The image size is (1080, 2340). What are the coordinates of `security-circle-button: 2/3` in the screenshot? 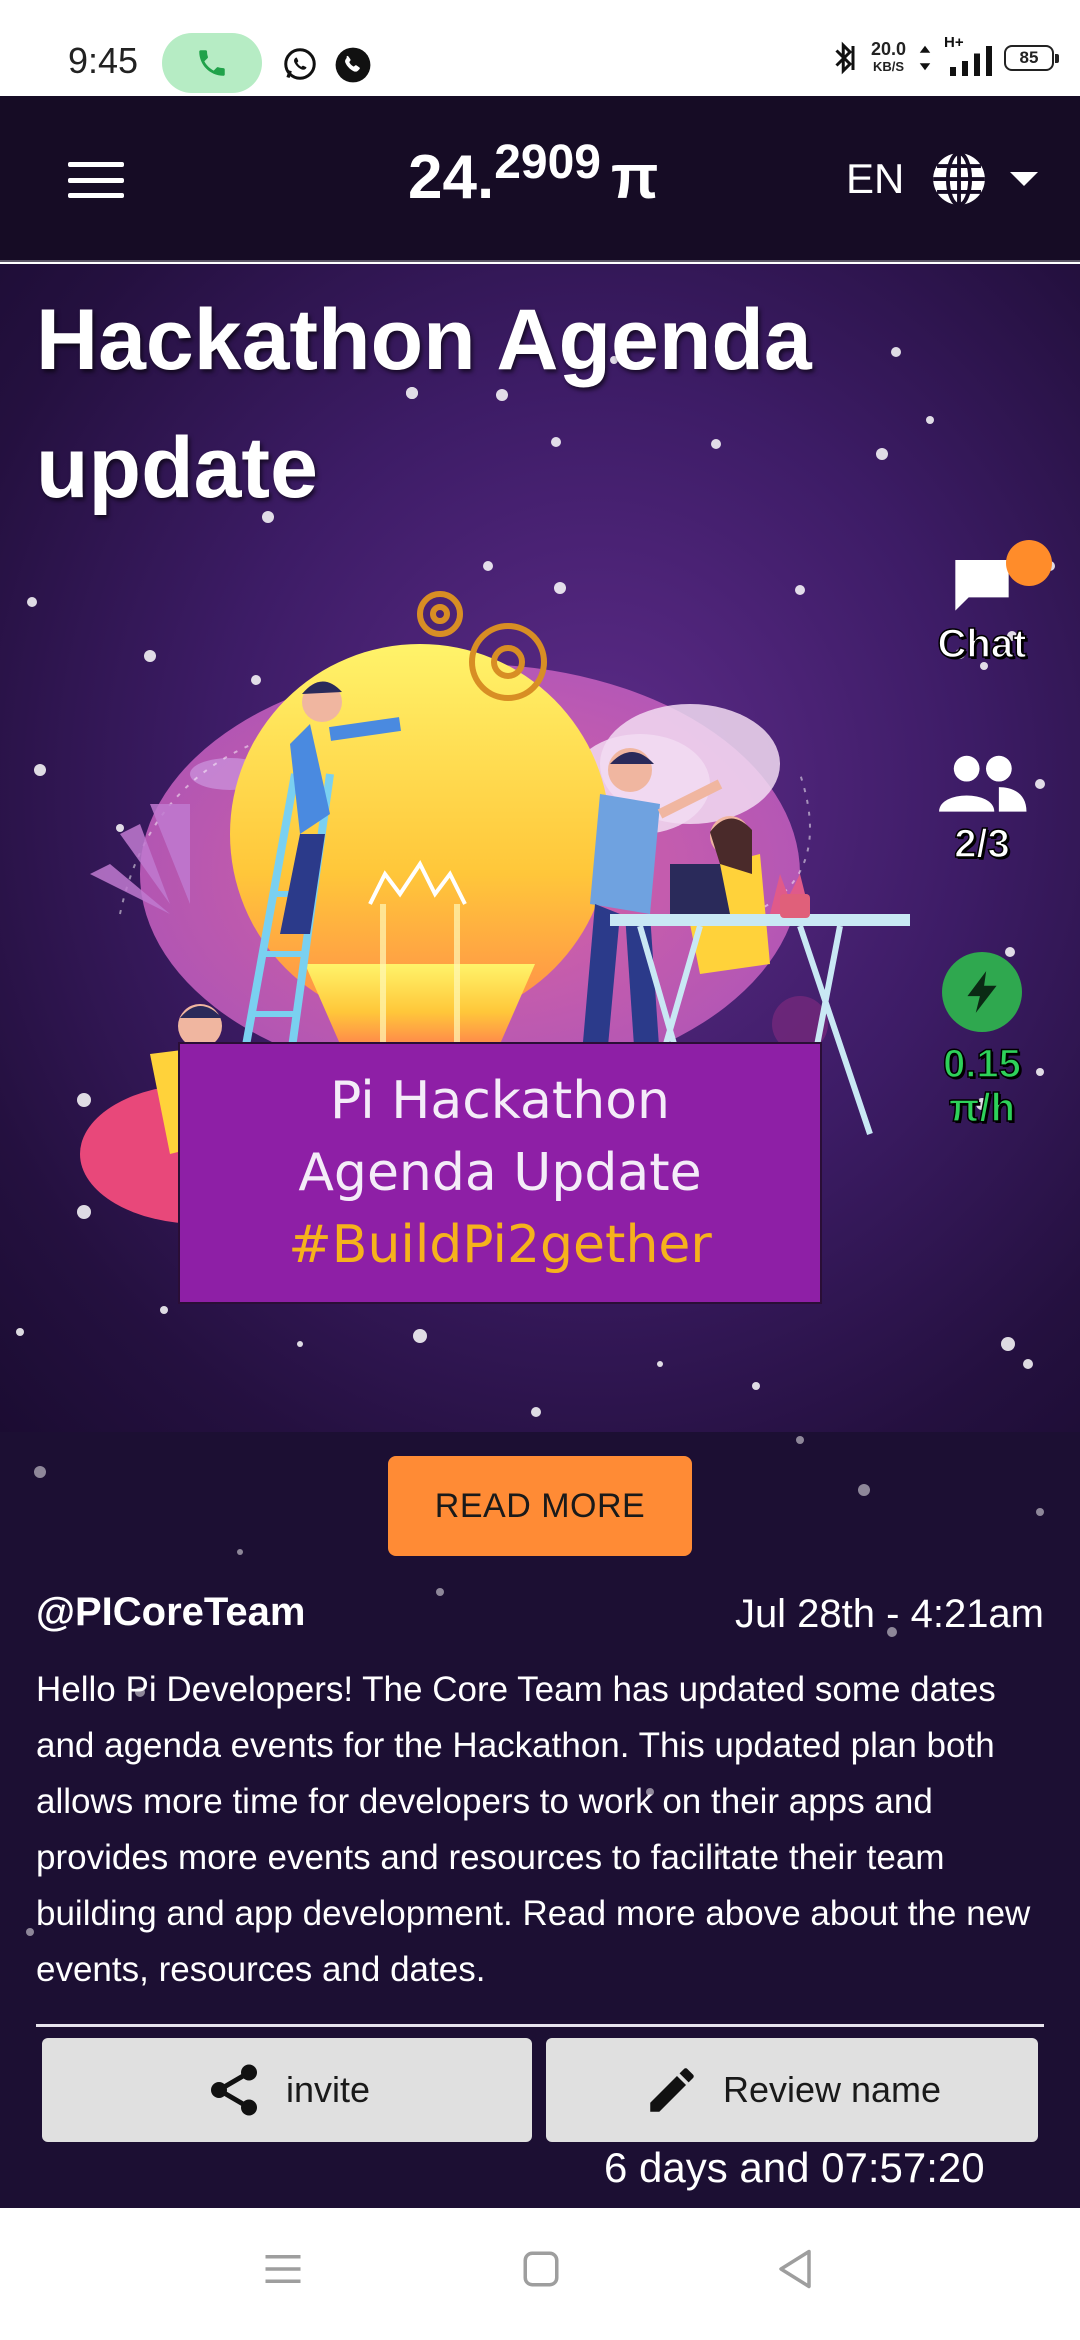 It's located at (982, 809).